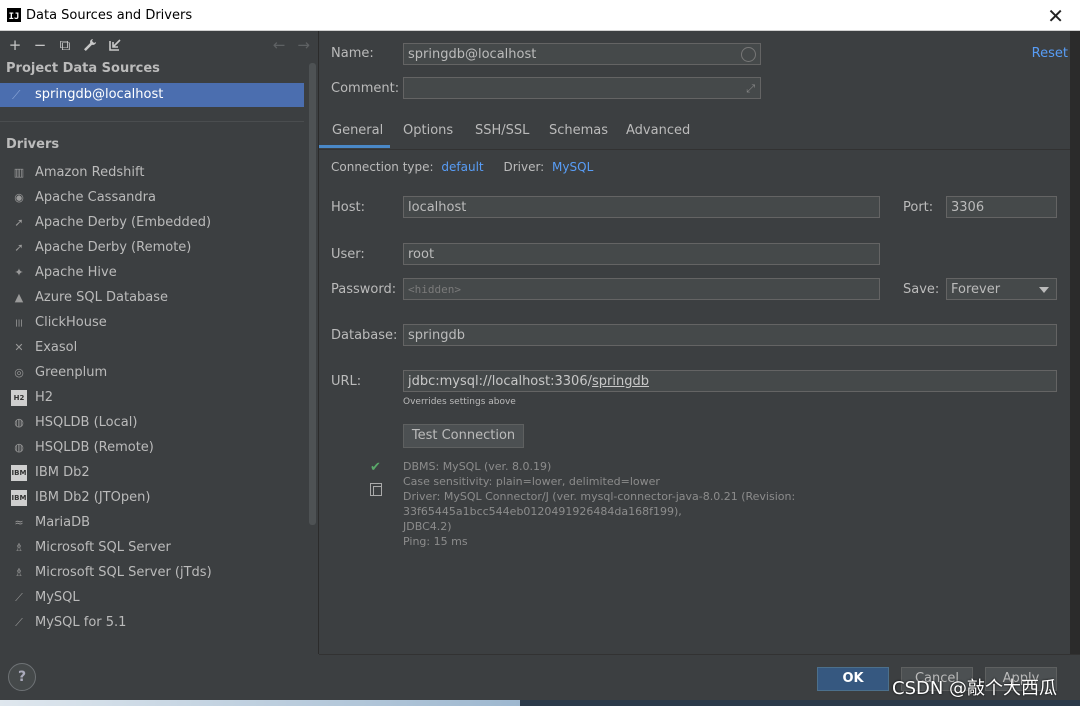  Describe the element at coordinates (159, 472) in the screenshot. I see `driver-item: IBM IBM Db2` at that location.